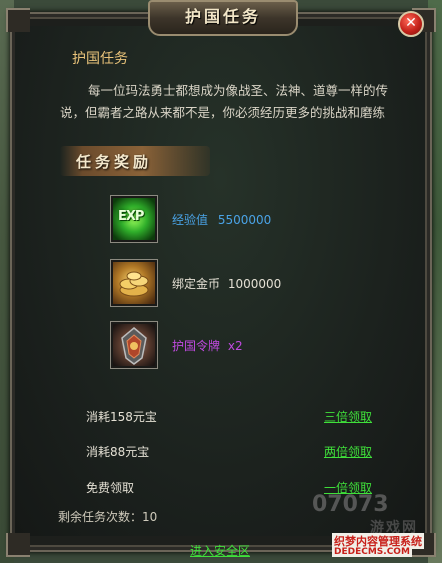 This screenshot has width=442, height=563. Describe the element at coordinates (121, 417) in the screenshot. I see `claim-cost: 消耗158元宝` at that location.